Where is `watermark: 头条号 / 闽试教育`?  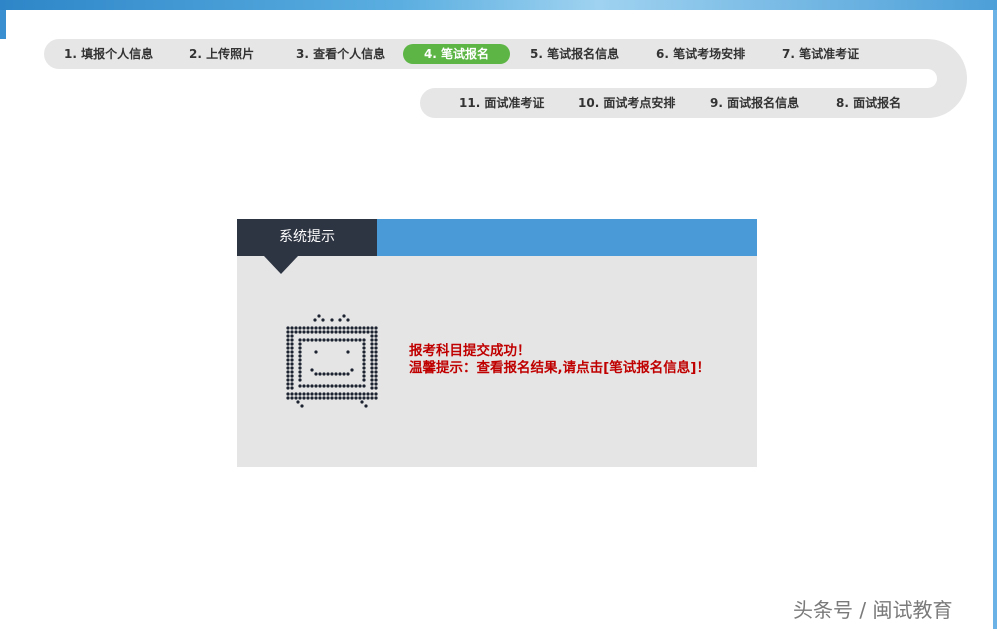
watermark: 头条号 / 闽试教育 is located at coordinates (873, 610).